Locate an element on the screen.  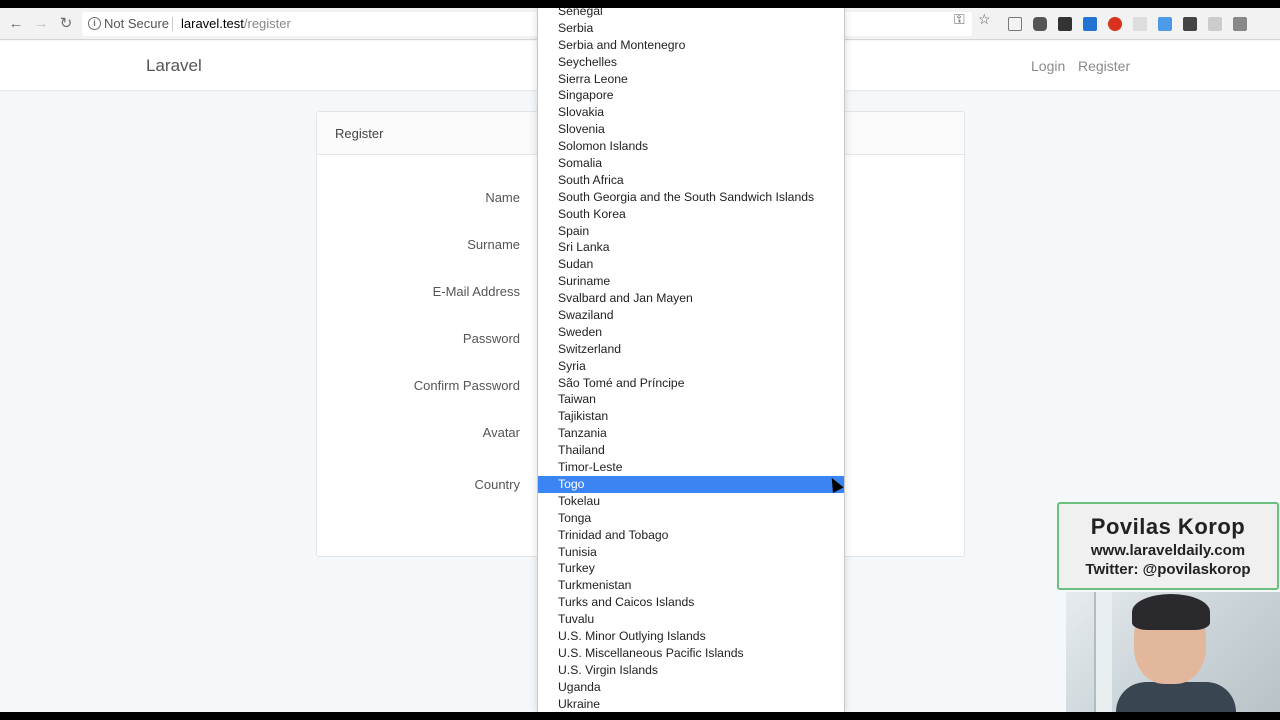
country-option: U.S. Miscellaneous Pacific Islands is located at coordinates (691, 653).